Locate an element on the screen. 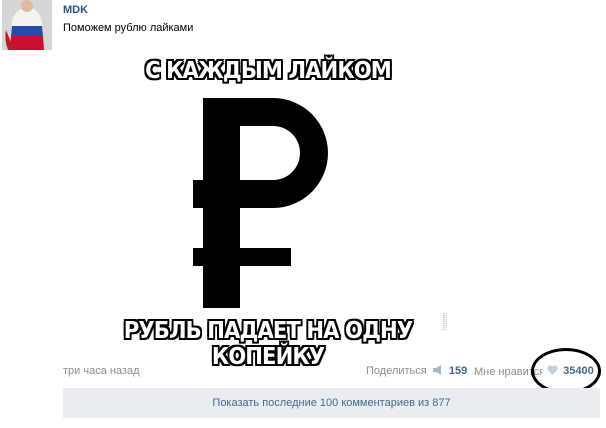  post-author: MDK is located at coordinates (75, 10).